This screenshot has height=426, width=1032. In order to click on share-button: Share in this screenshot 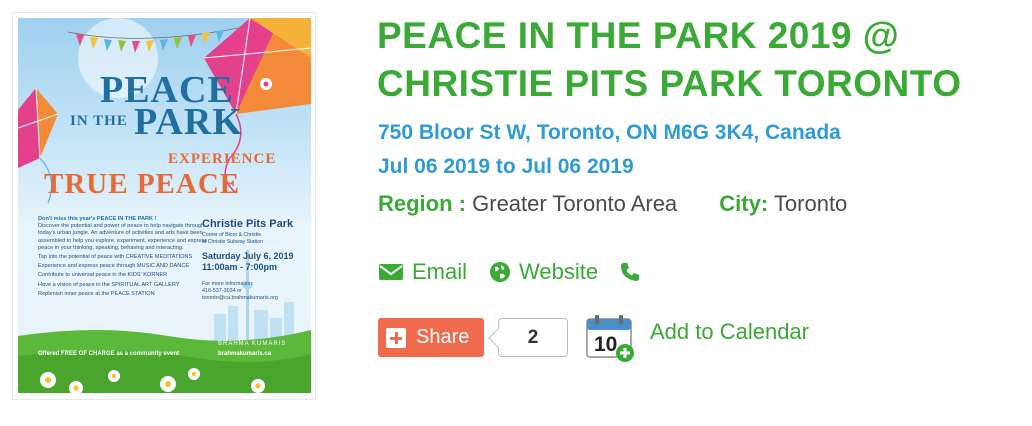, I will do `click(431, 337)`.